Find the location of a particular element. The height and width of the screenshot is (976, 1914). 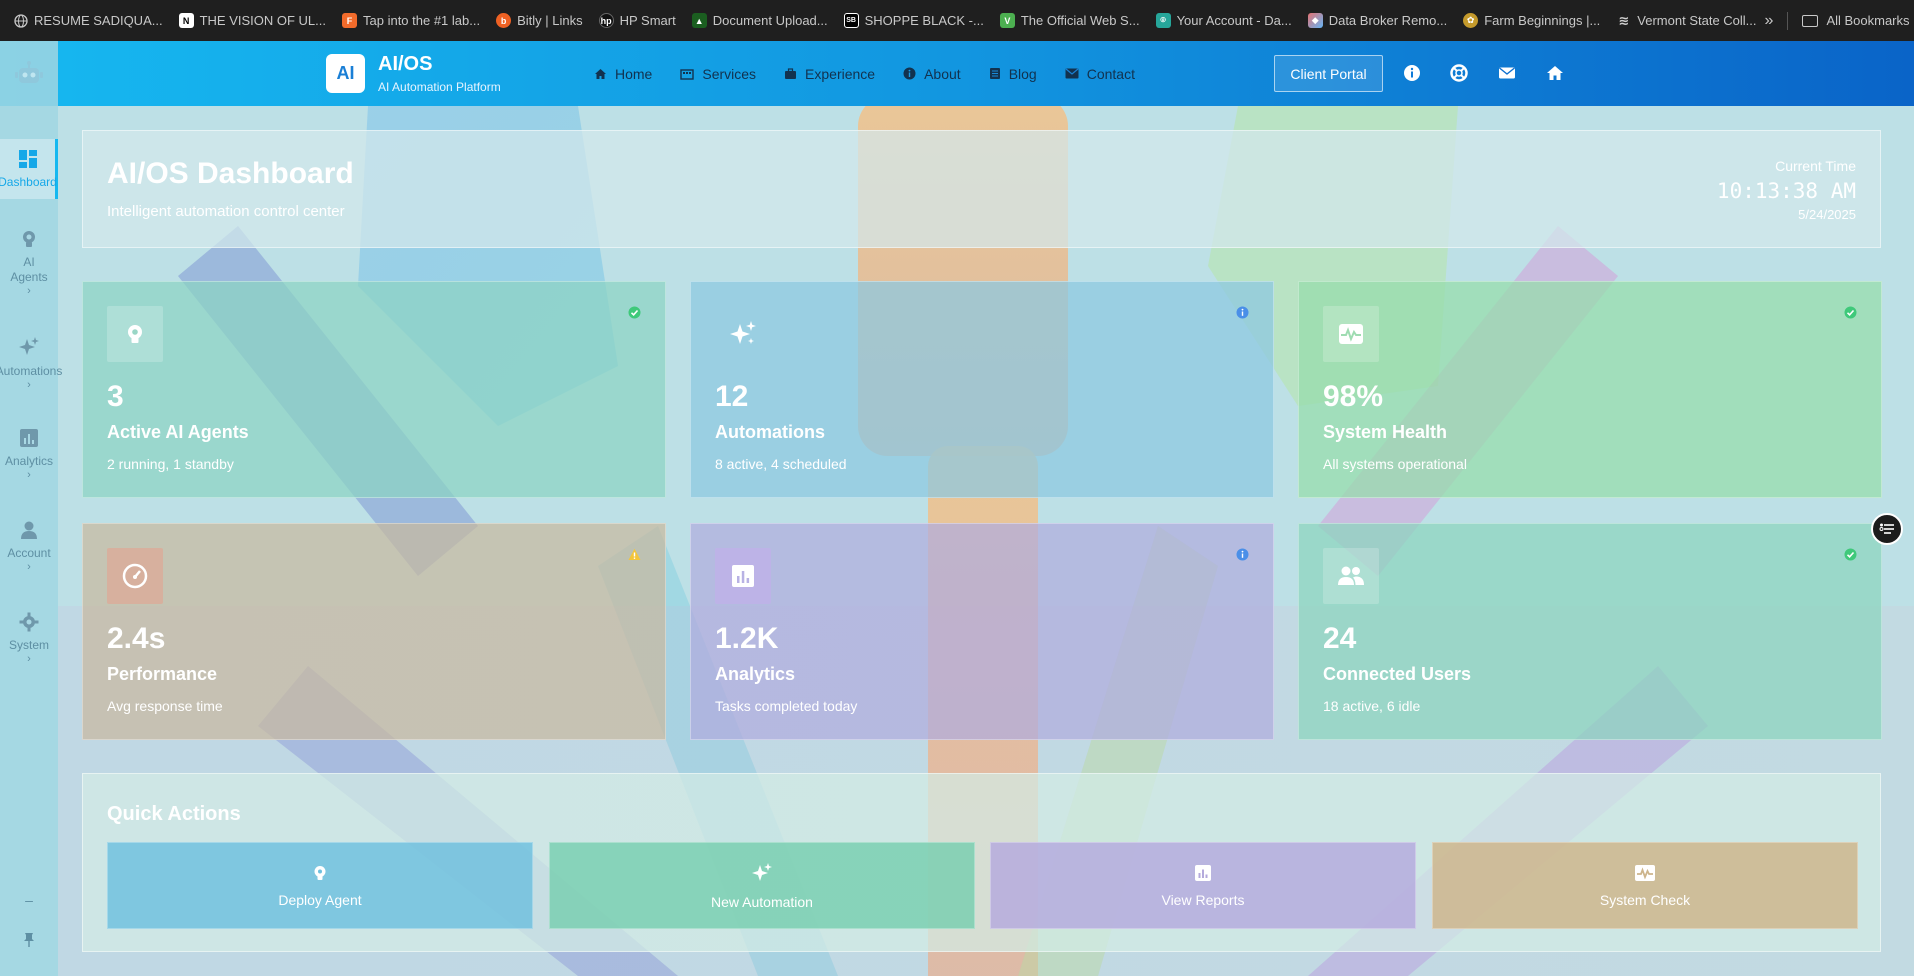

folder-icon is located at coordinates (1810, 20).